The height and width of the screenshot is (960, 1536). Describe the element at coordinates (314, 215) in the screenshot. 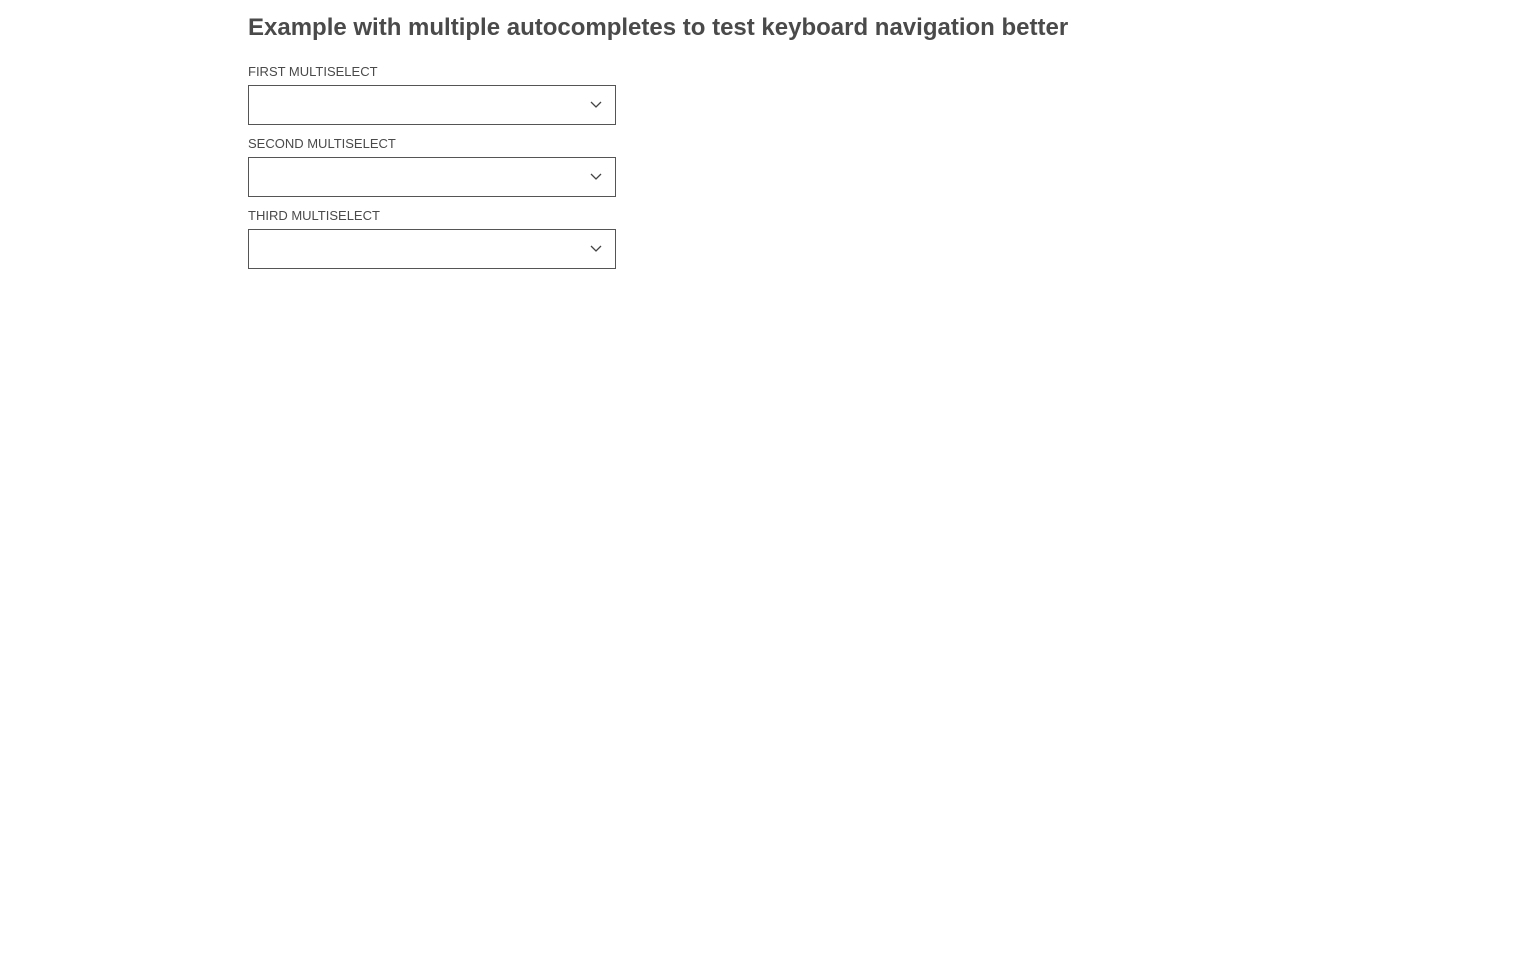

I see `third-multiselect-label: THIRD MULTISELECT` at that location.